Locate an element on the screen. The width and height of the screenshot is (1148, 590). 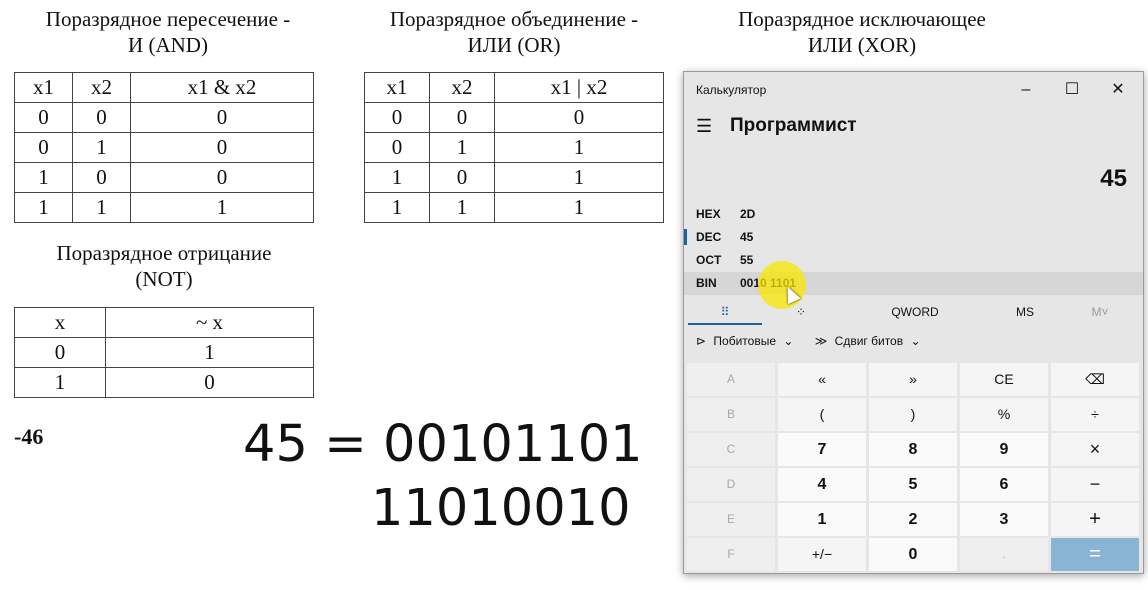
memory-recall-button: M˅ is located at coordinates (1100, 312).